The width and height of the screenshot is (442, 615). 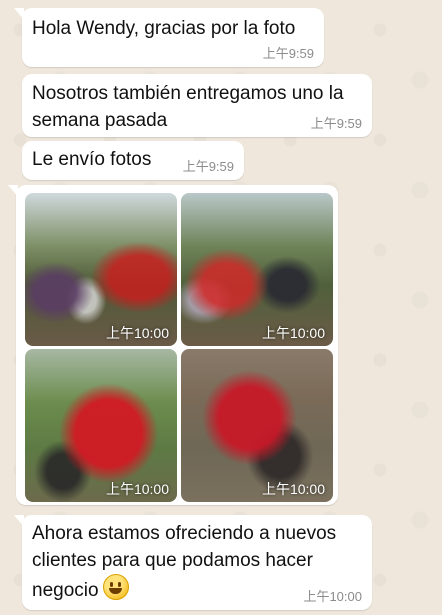 What do you see at coordinates (332, 596) in the screenshot?
I see `message-timestamp: 上午10:00` at bounding box center [332, 596].